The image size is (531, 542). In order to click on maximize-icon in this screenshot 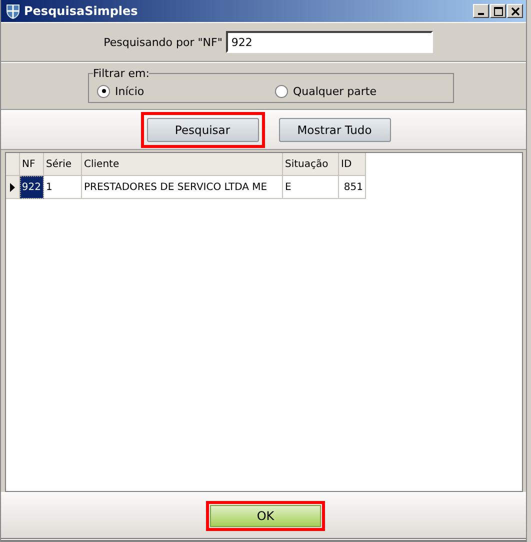, I will do `click(498, 11)`.